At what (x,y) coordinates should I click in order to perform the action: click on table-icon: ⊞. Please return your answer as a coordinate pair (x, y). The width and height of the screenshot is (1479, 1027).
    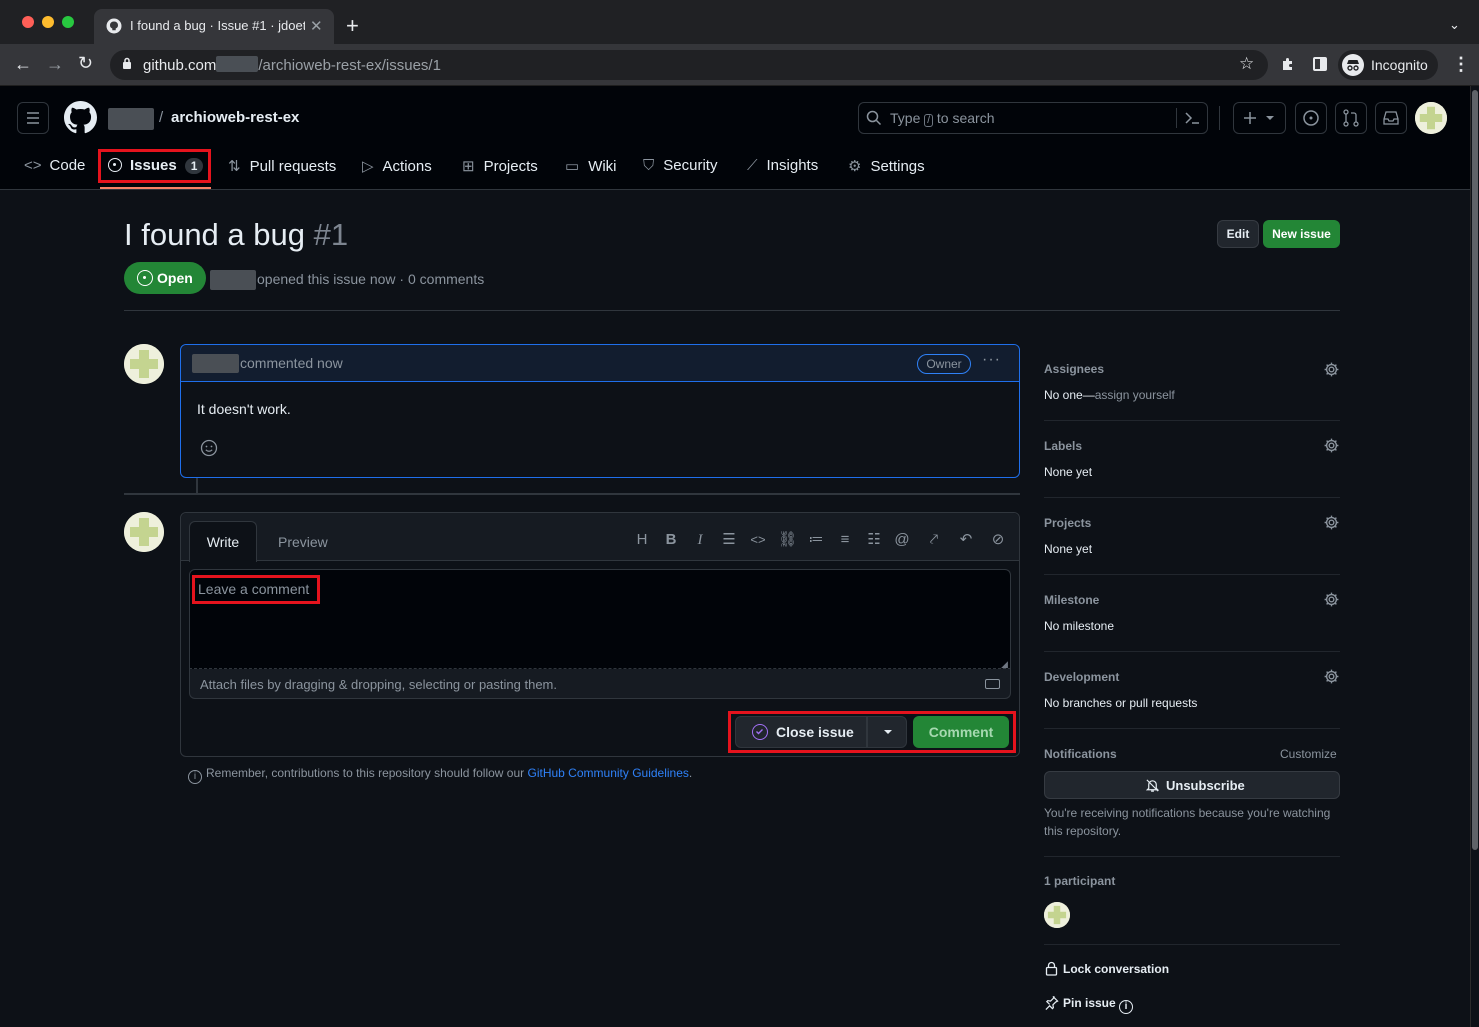
    Looking at the image, I should click on (468, 166).